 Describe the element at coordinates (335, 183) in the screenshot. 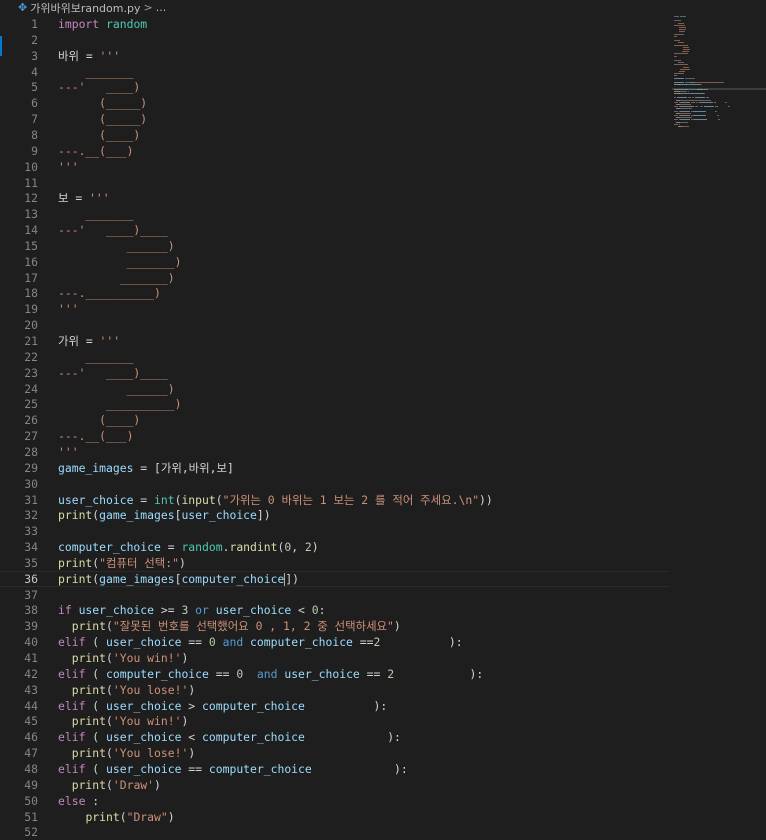

I see `code-line: 11` at that location.